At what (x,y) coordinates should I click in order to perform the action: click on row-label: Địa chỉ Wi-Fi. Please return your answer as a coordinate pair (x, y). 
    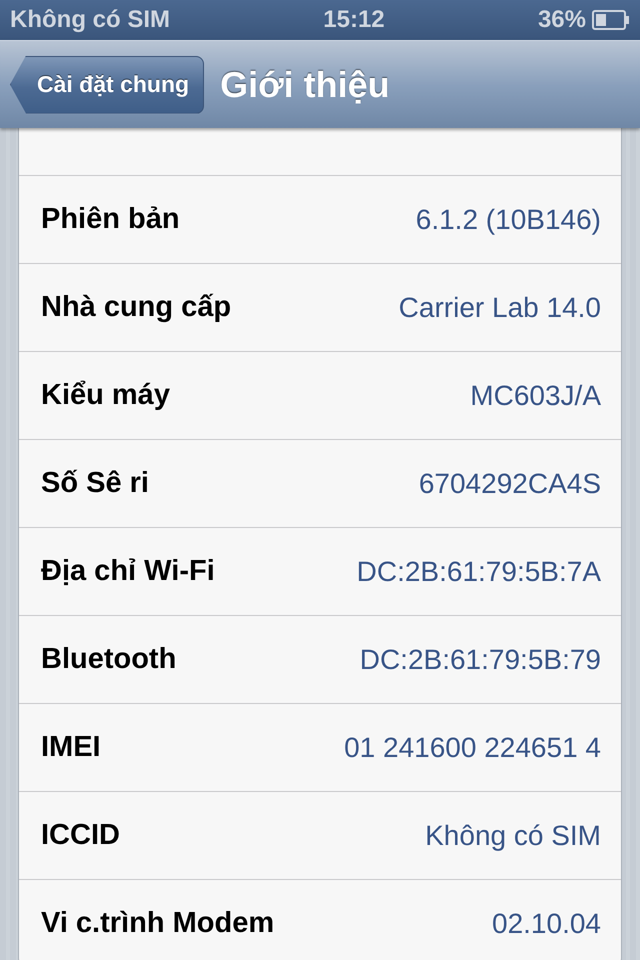
    Looking at the image, I should click on (128, 571).